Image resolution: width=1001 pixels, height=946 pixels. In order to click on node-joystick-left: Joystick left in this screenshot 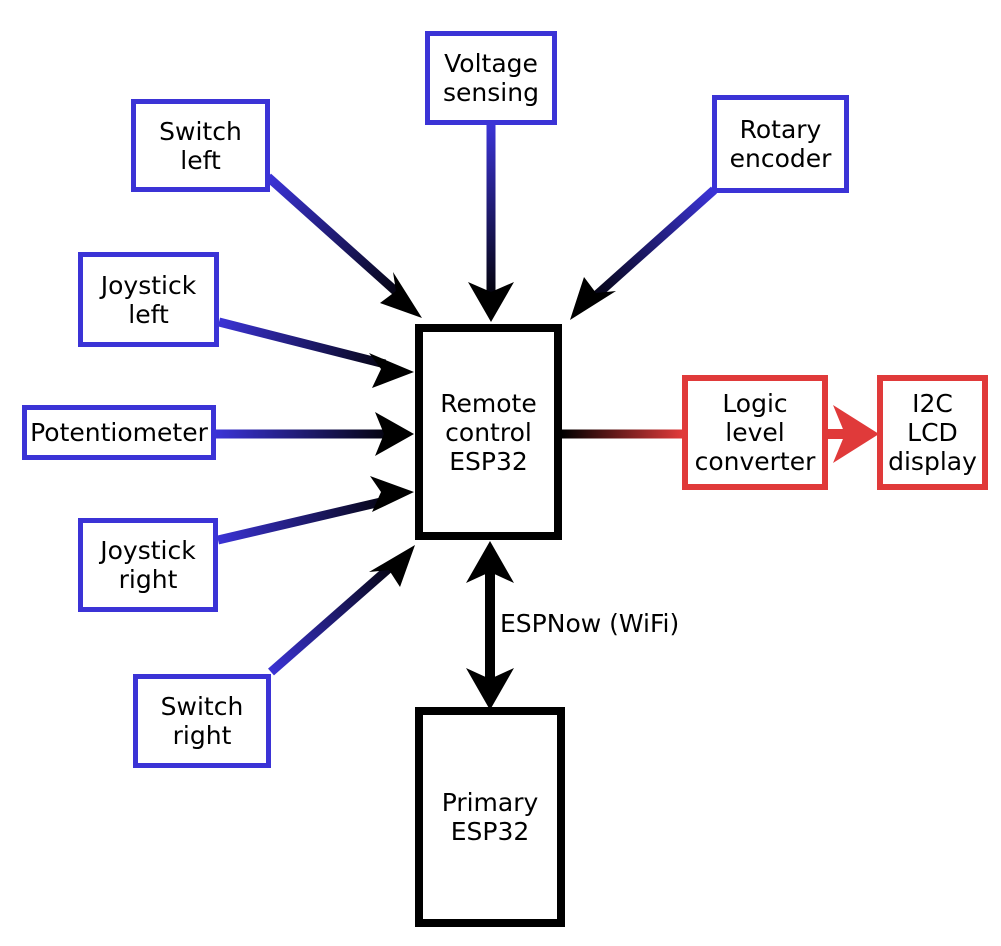, I will do `click(148, 299)`.